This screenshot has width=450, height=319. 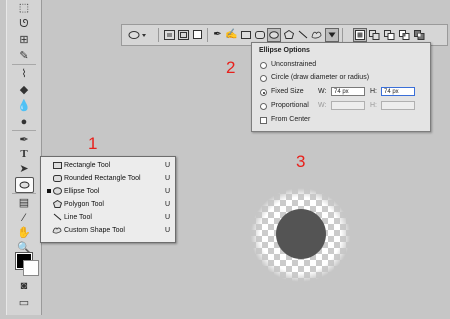 I want to click on tools-panel: ⬚ ᘎ ⊞ ✎ ⌇ ◆ 💧 ● ✒ T ➤ ▤ ⁄ ✋ 🔍 ◙ ▭, so click(x=24, y=157).